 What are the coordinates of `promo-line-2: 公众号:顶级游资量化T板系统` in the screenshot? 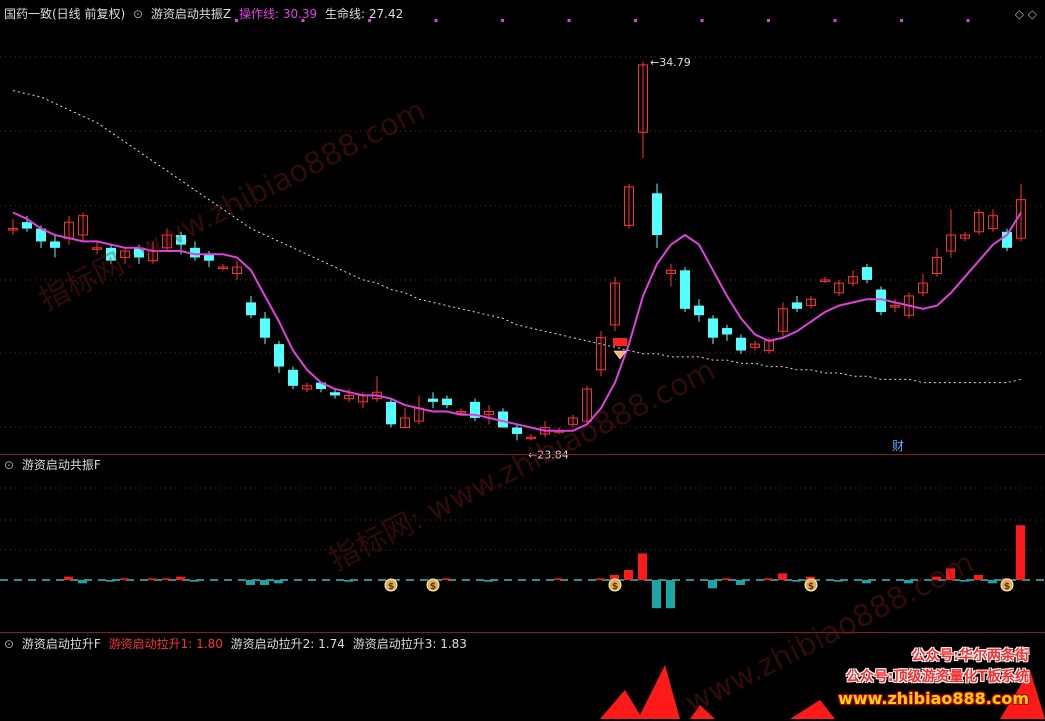 It's located at (937, 677).